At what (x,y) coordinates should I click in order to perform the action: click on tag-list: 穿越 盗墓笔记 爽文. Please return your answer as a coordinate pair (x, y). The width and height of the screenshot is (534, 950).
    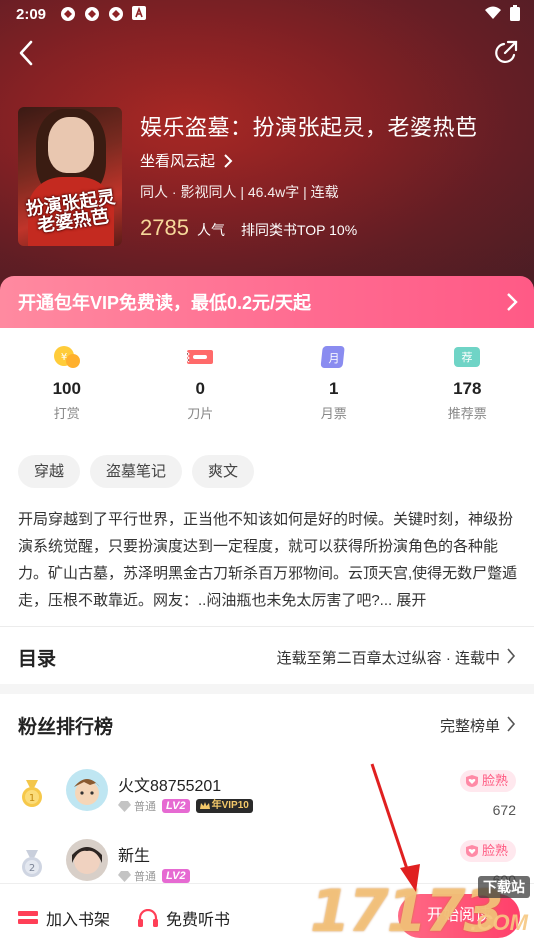
    Looking at the image, I should click on (136, 471).